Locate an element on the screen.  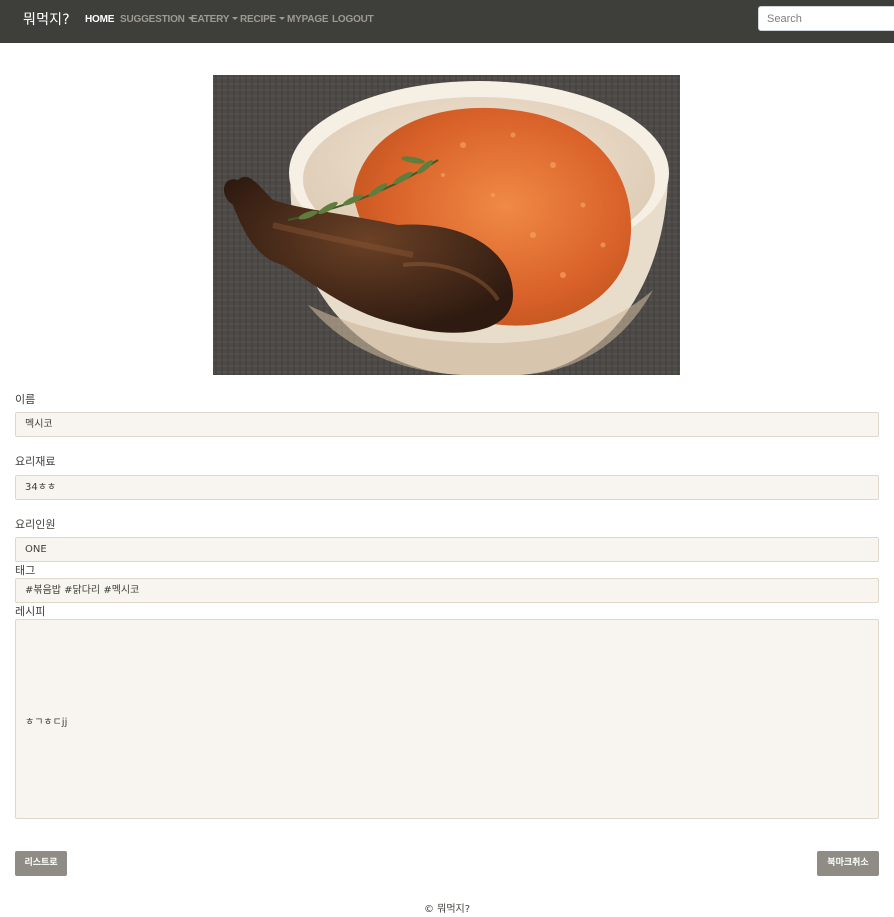
nav-home: HOME is located at coordinates (99, 19).